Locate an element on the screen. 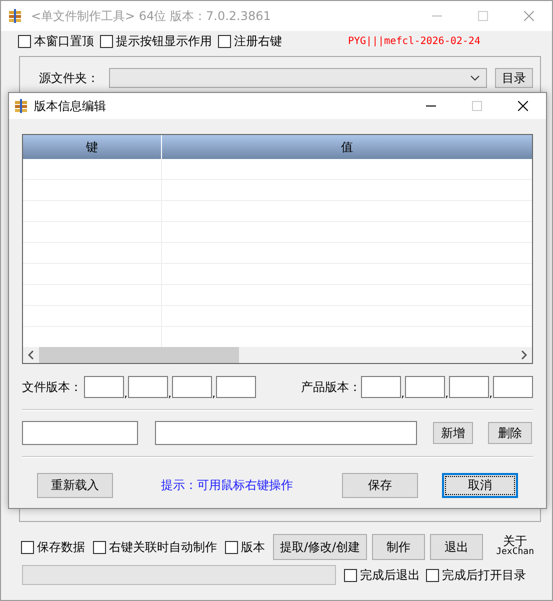  registration-text: PYG|||mefcl-2026-02-24 is located at coordinates (414, 41).